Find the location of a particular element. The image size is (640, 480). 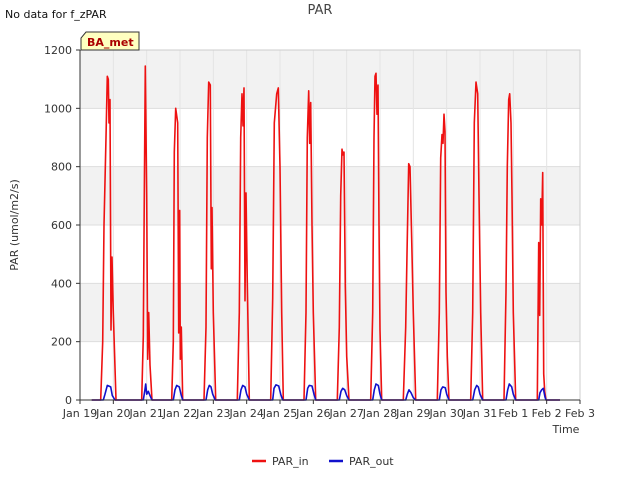

x-tick-label: Feb 3 is located at coordinates (580, 413).